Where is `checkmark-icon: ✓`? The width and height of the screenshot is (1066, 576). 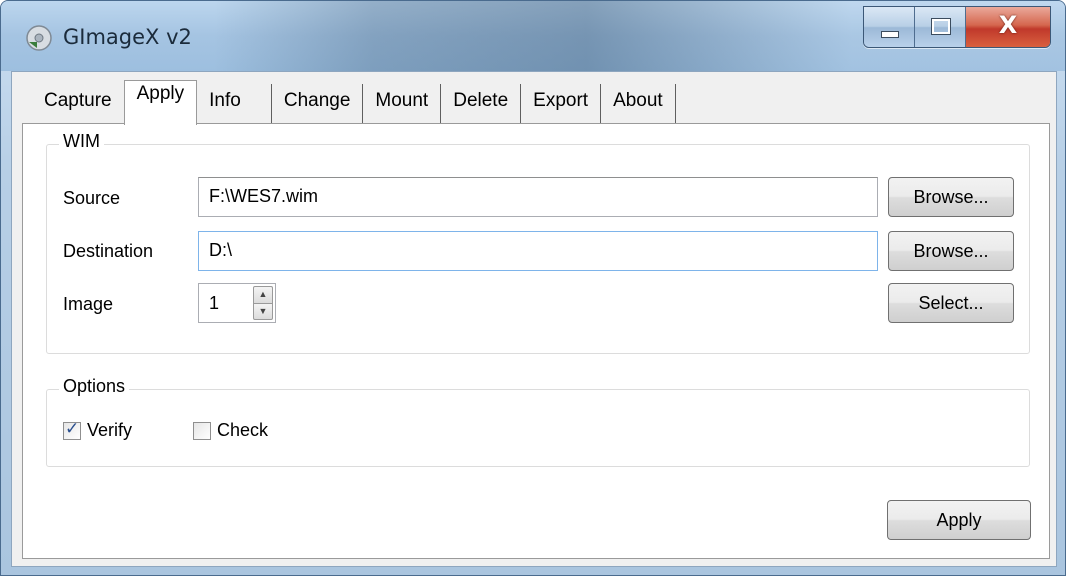 checkmark-icon: ✓ is located at coordinates (72, 428).